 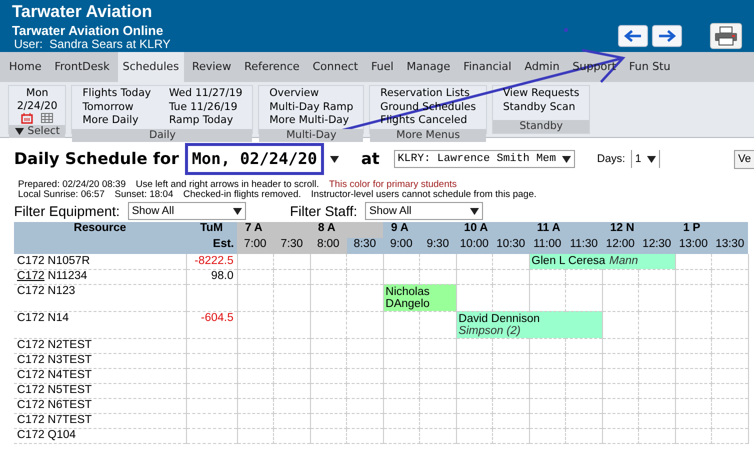 What do you see at coordinates (100, 238) in the screenshot?
I see `column-header: Resource` at bounding box center [100, 238].